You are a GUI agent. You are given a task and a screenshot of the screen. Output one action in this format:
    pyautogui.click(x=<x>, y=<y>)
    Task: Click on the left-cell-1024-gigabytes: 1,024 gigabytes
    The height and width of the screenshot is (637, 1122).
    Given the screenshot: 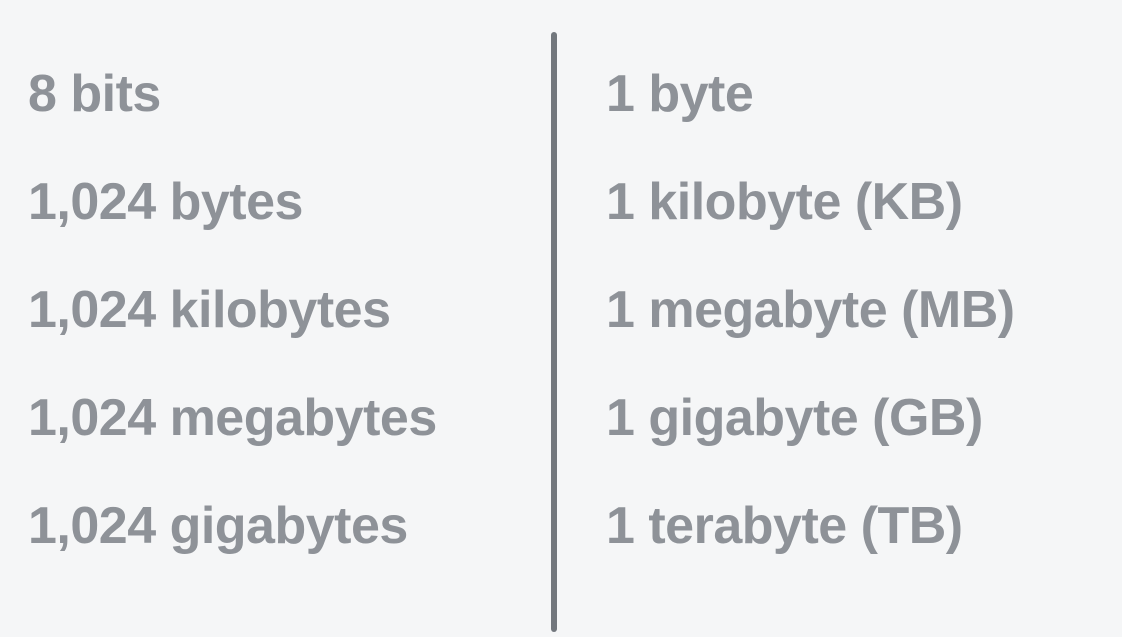 What is the action you would take?
    pyautogui.click(x=218, y=526)
    